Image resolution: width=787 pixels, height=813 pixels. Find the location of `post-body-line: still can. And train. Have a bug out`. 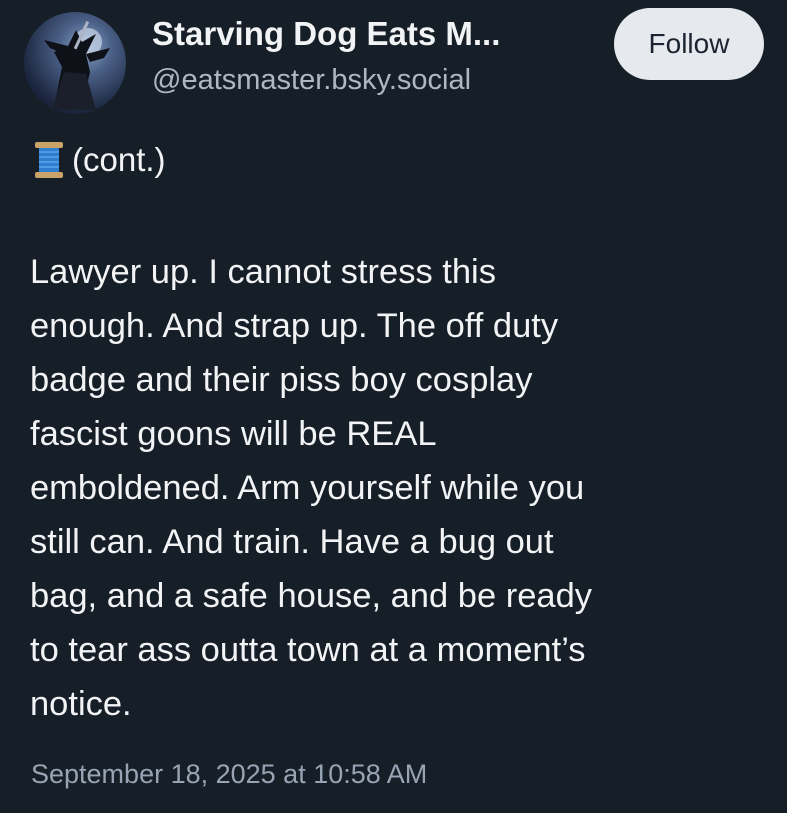

post-body-line: still can. And train. Have a bug out is located at coordinates (292, 542).